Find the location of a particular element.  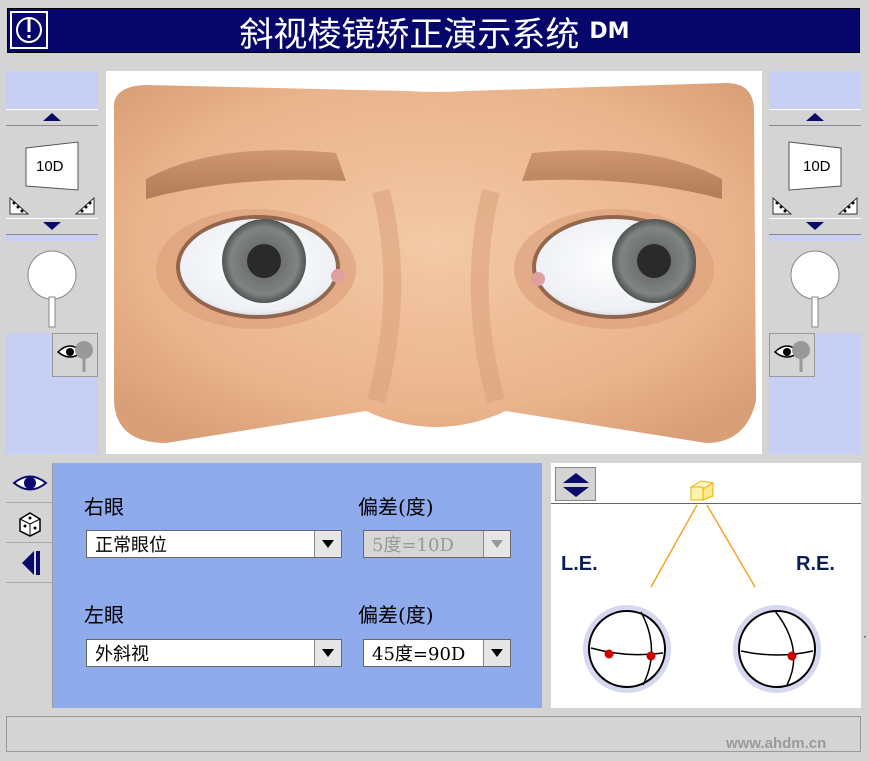

right-eye-deviation-label: 偏差(度) is located at coordinates (396, 507).